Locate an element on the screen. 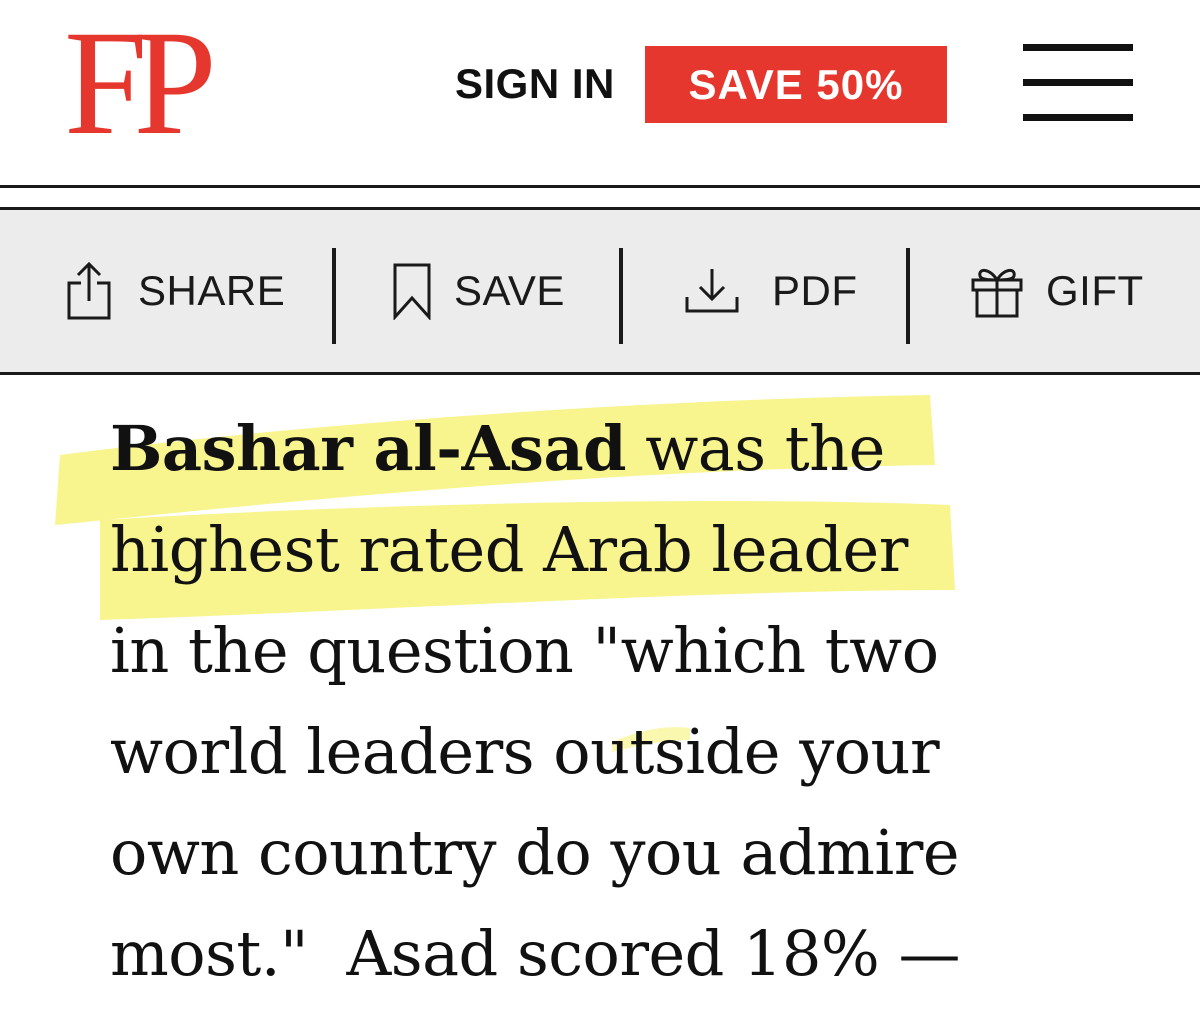 Image resolution: width=1200 pixels, height=1013 pixels. save-article-button: SAVE is located at coordinates (478, 291).